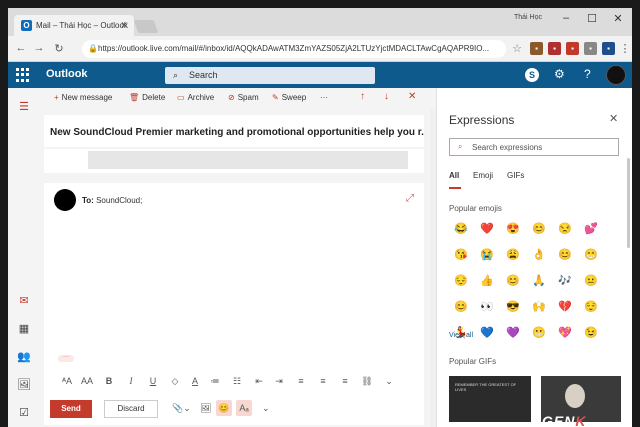 This screenshot has height=427, width=640. What do you see at coordinates (112, 200) in the screenshot?
I see `to-field: To: SoundCloud;` at bounding box center [112, 200].